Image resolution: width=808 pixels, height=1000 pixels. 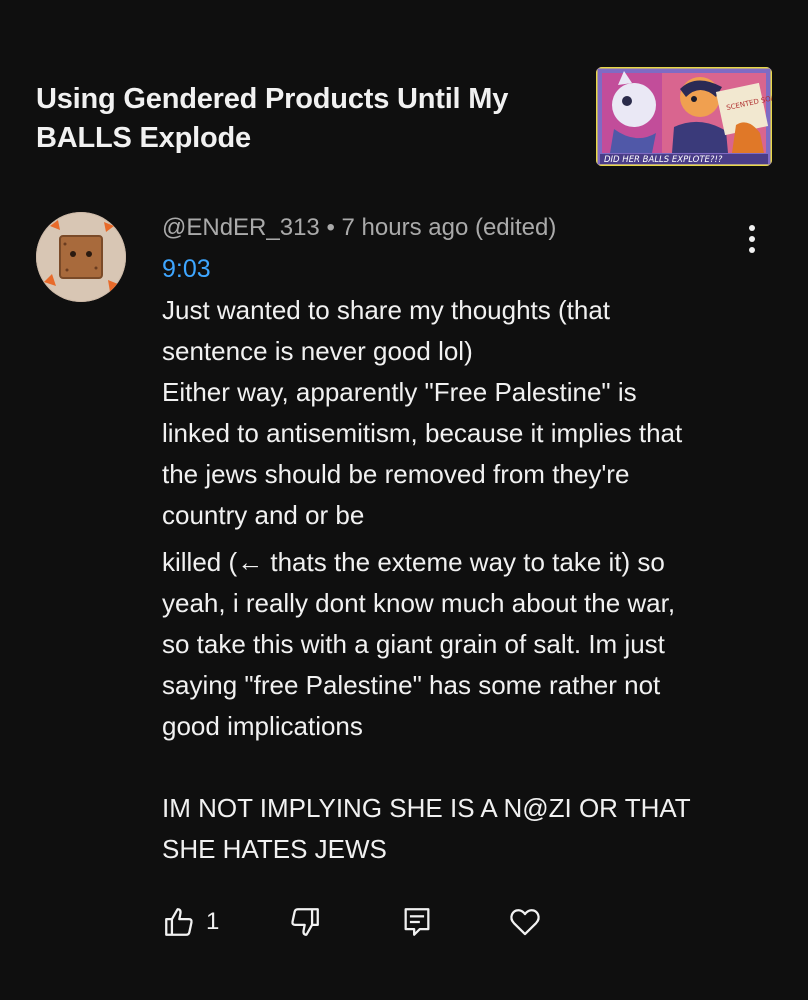 What do you see at coordinates (462, 767) in the screenshot?
I see `comment-blank-line` at bounding box center [462, 767].